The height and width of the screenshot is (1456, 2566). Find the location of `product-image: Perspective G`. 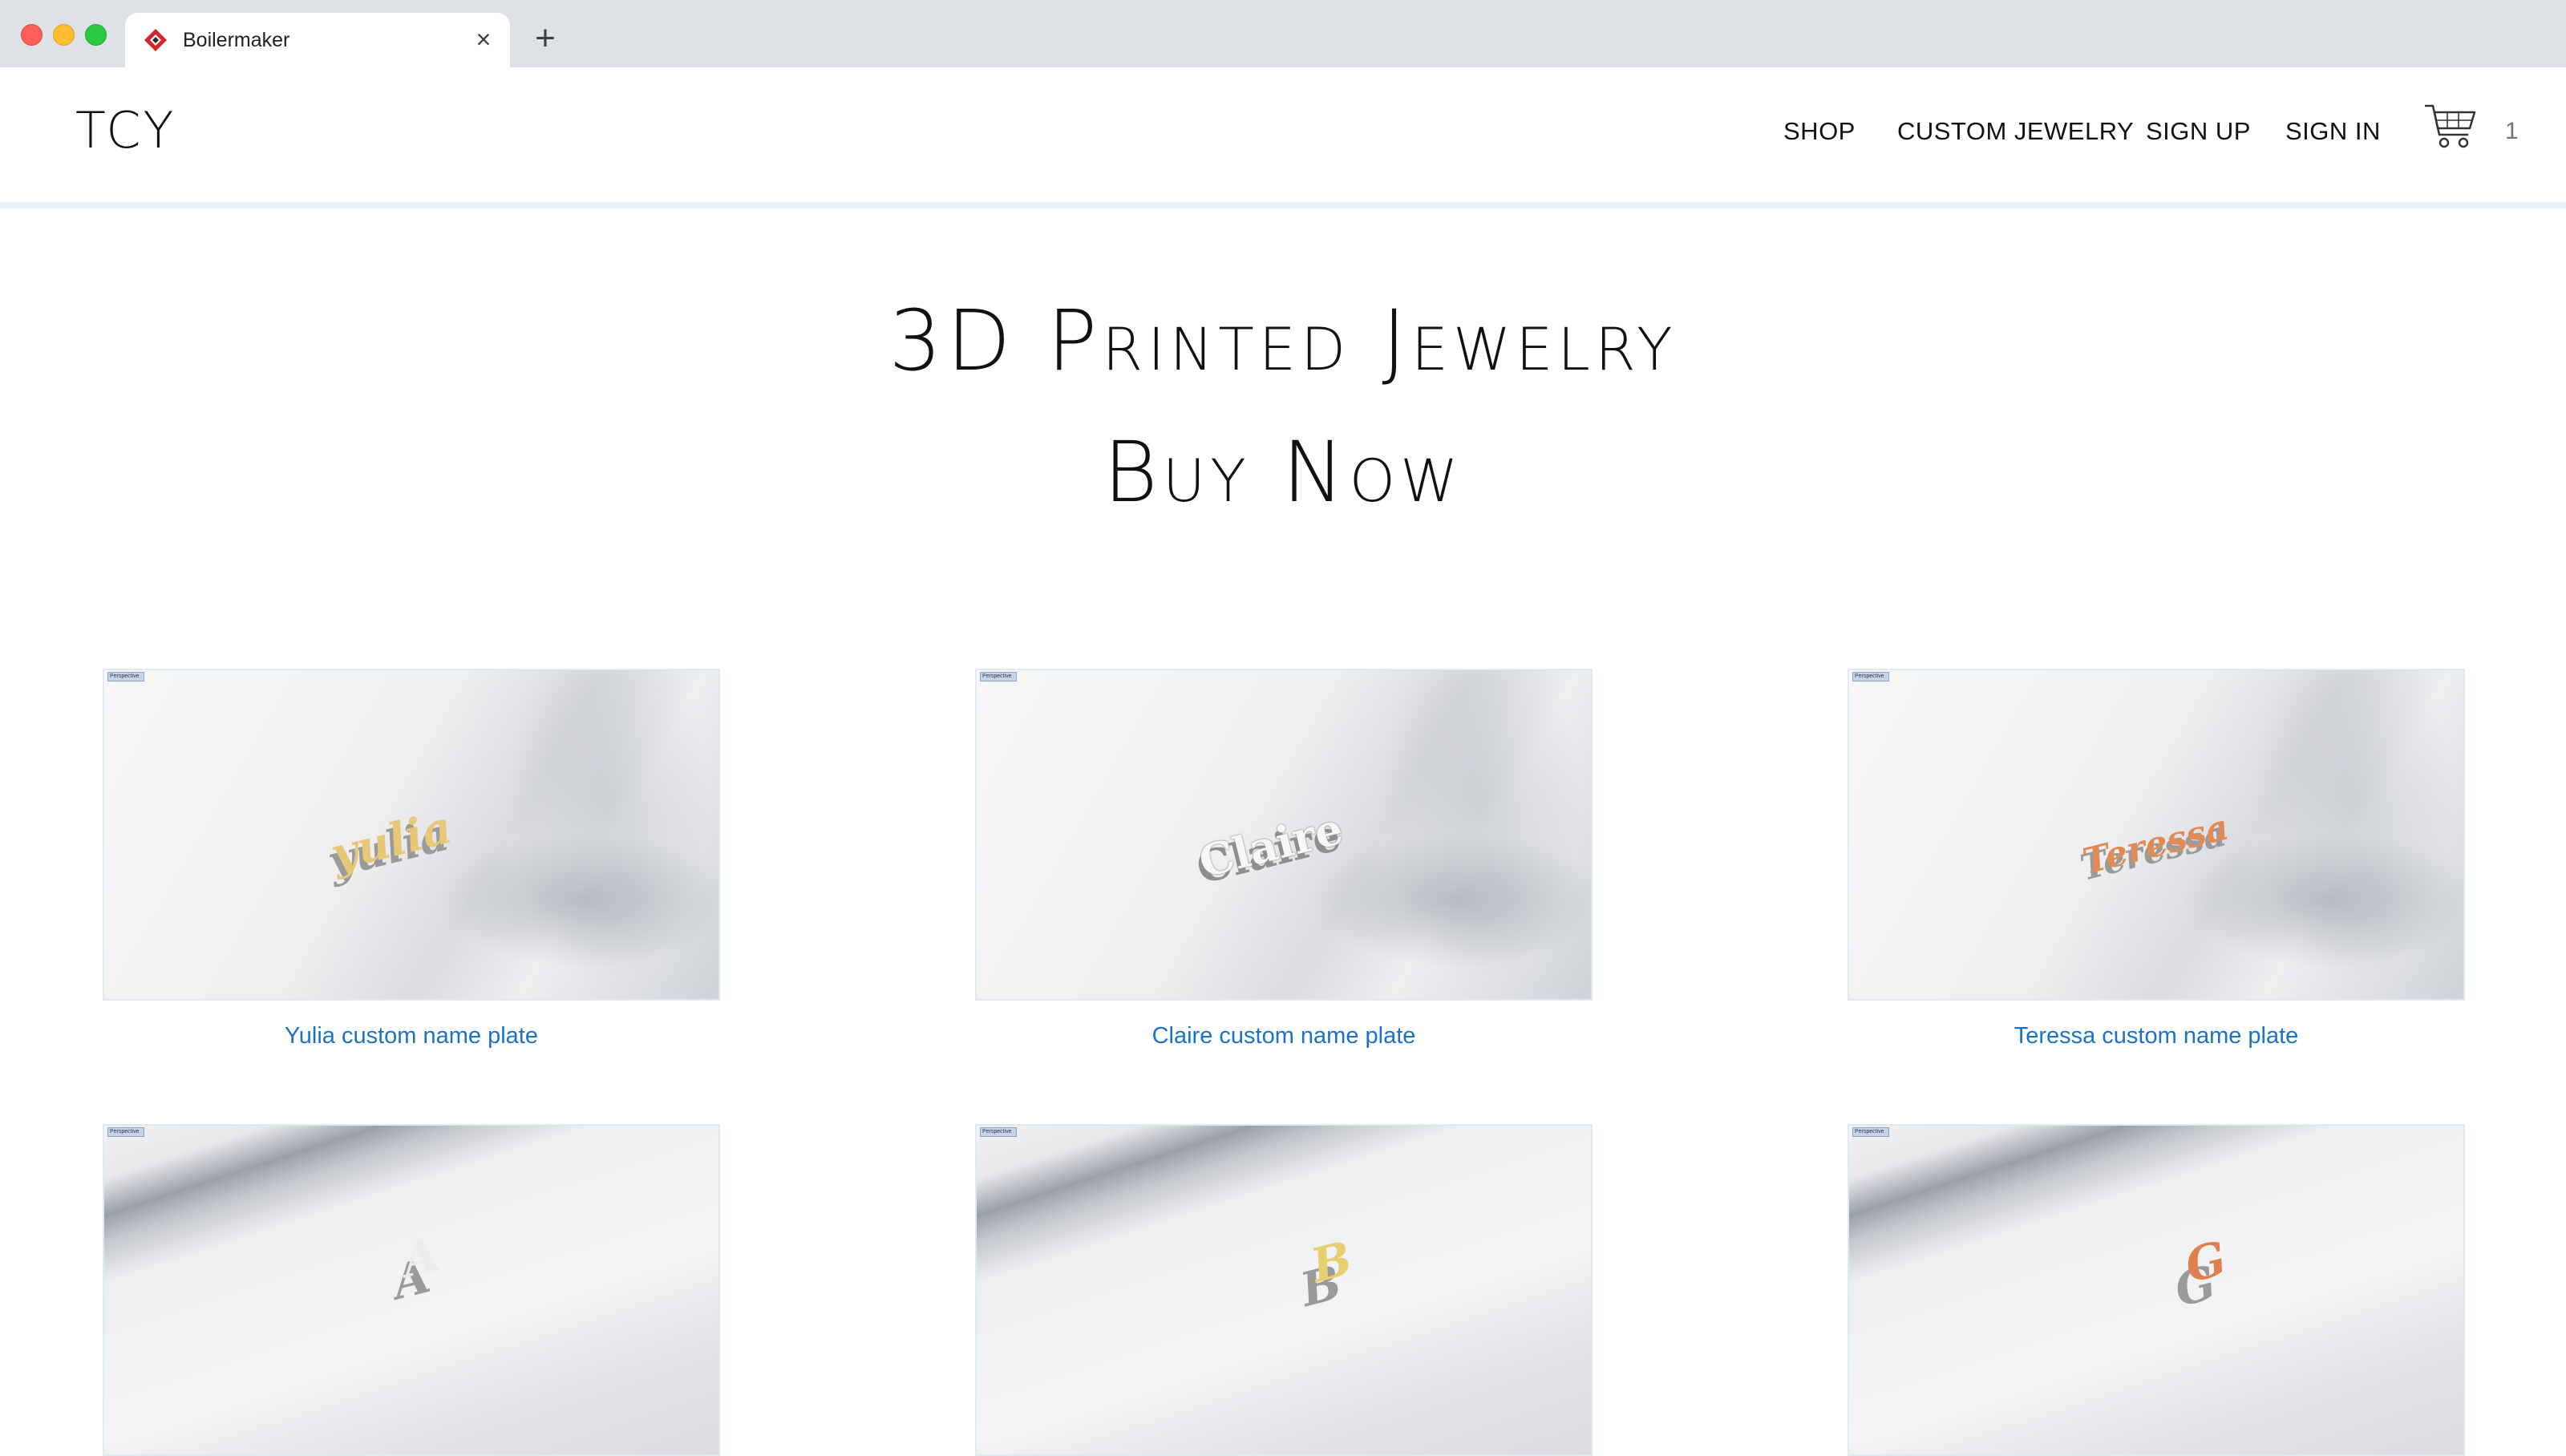

product-image: Perspective G is located at coordinates (2156, 1290).